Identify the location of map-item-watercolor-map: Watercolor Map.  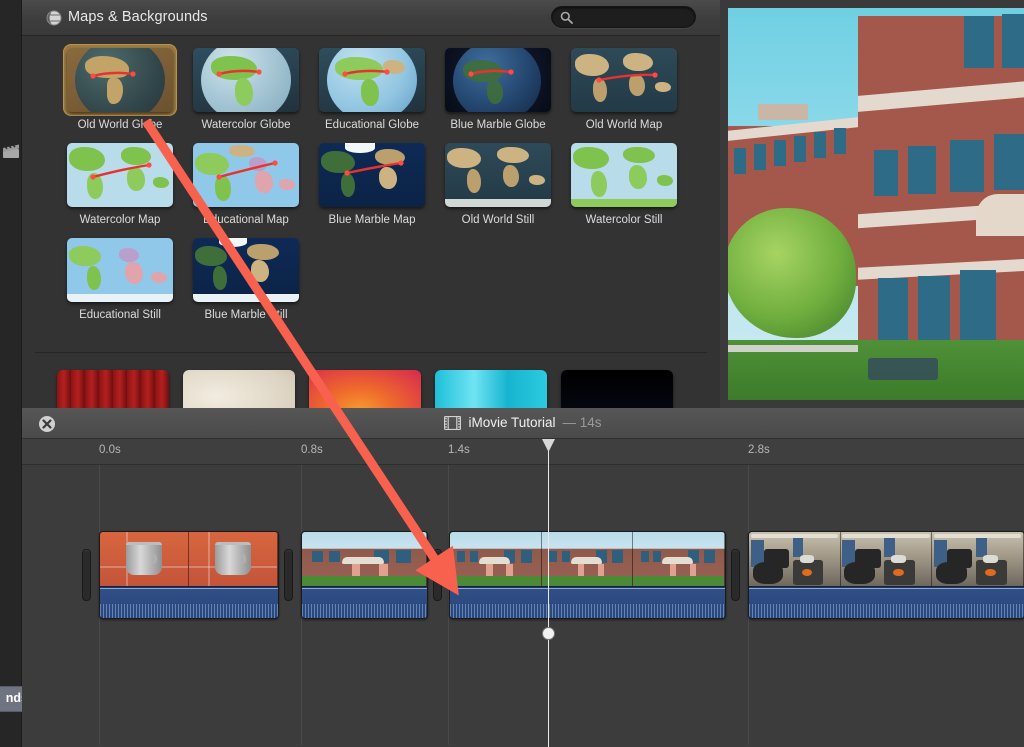
(120, 187).